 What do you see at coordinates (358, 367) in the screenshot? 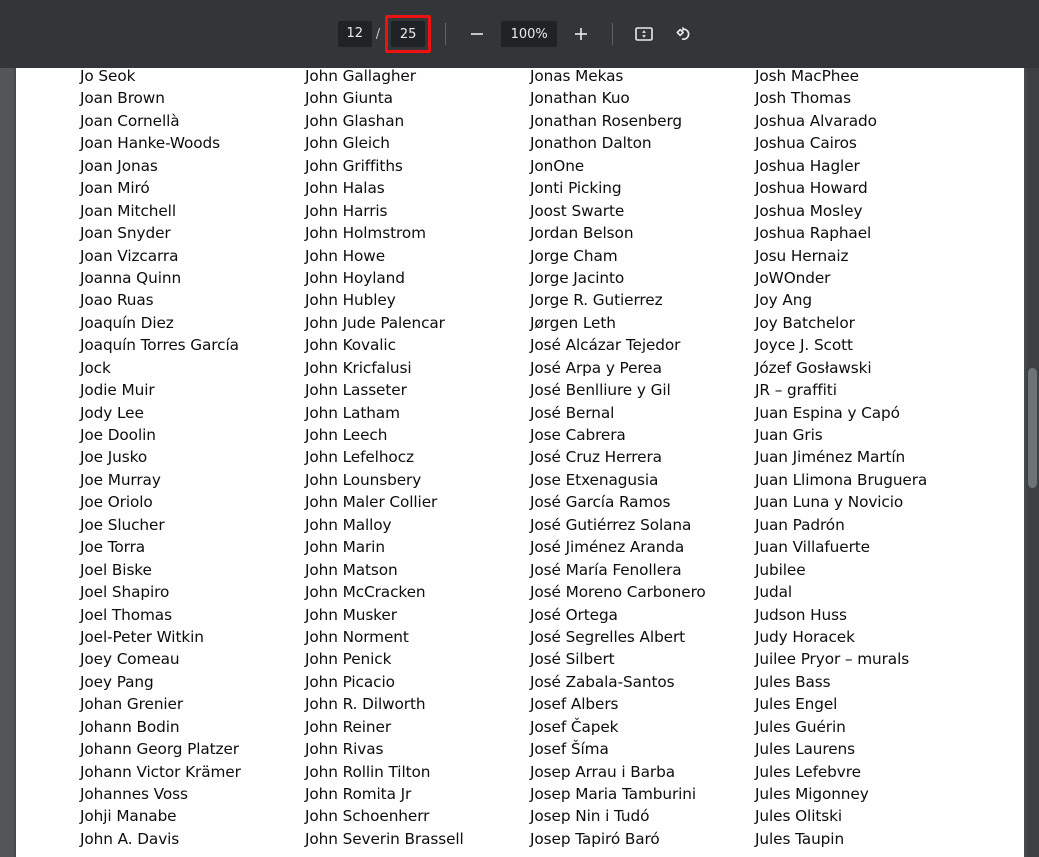
I see `name-entry: John Kricfalusi` at bounding box center [358, 367].